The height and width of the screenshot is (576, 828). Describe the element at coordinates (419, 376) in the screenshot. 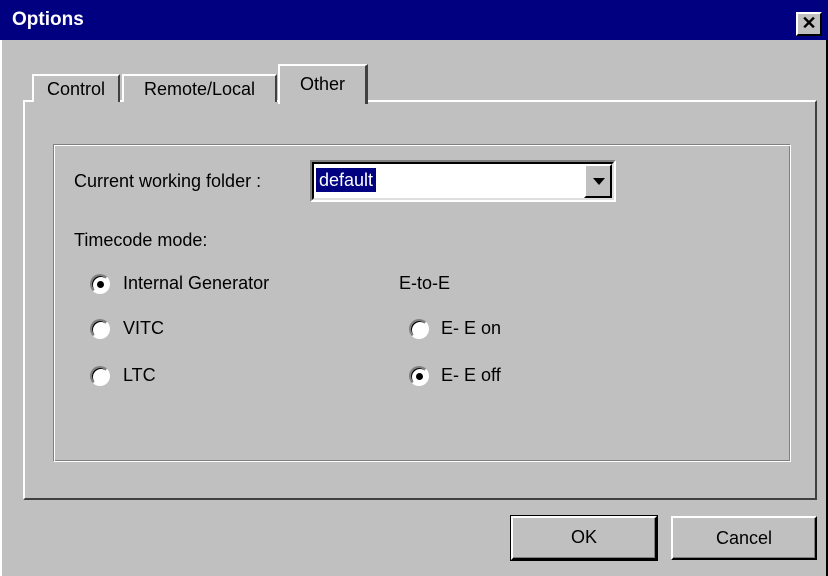

I see `radio-ee-off` at that location.